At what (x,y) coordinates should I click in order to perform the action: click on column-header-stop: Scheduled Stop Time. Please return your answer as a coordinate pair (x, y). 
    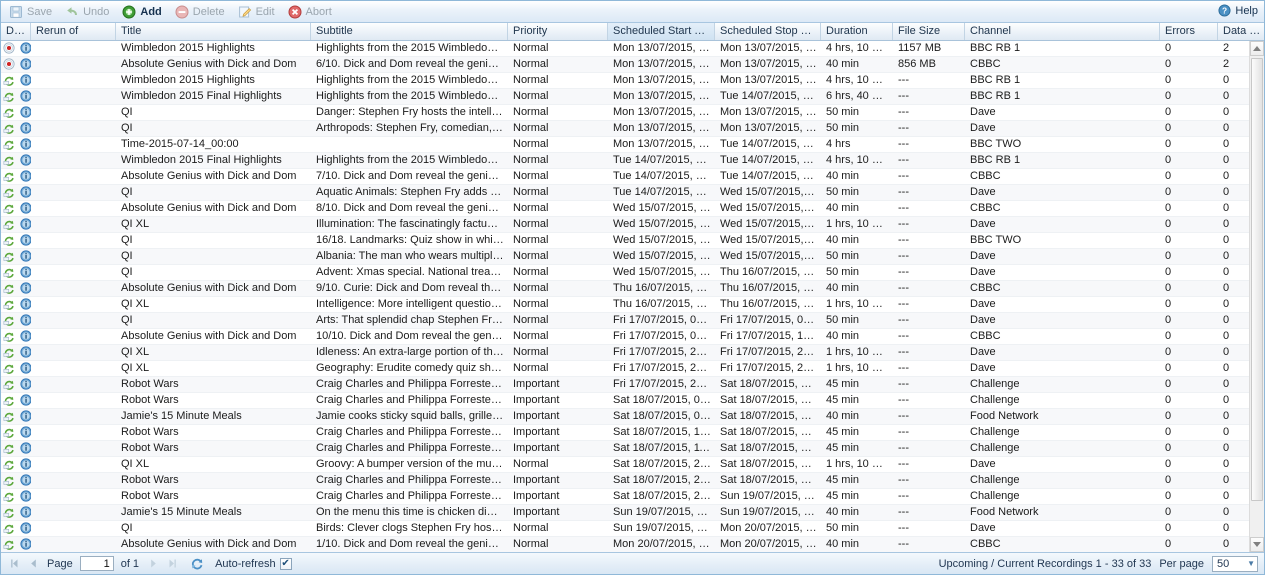
    Looking at the image, I should click on (768, 31).